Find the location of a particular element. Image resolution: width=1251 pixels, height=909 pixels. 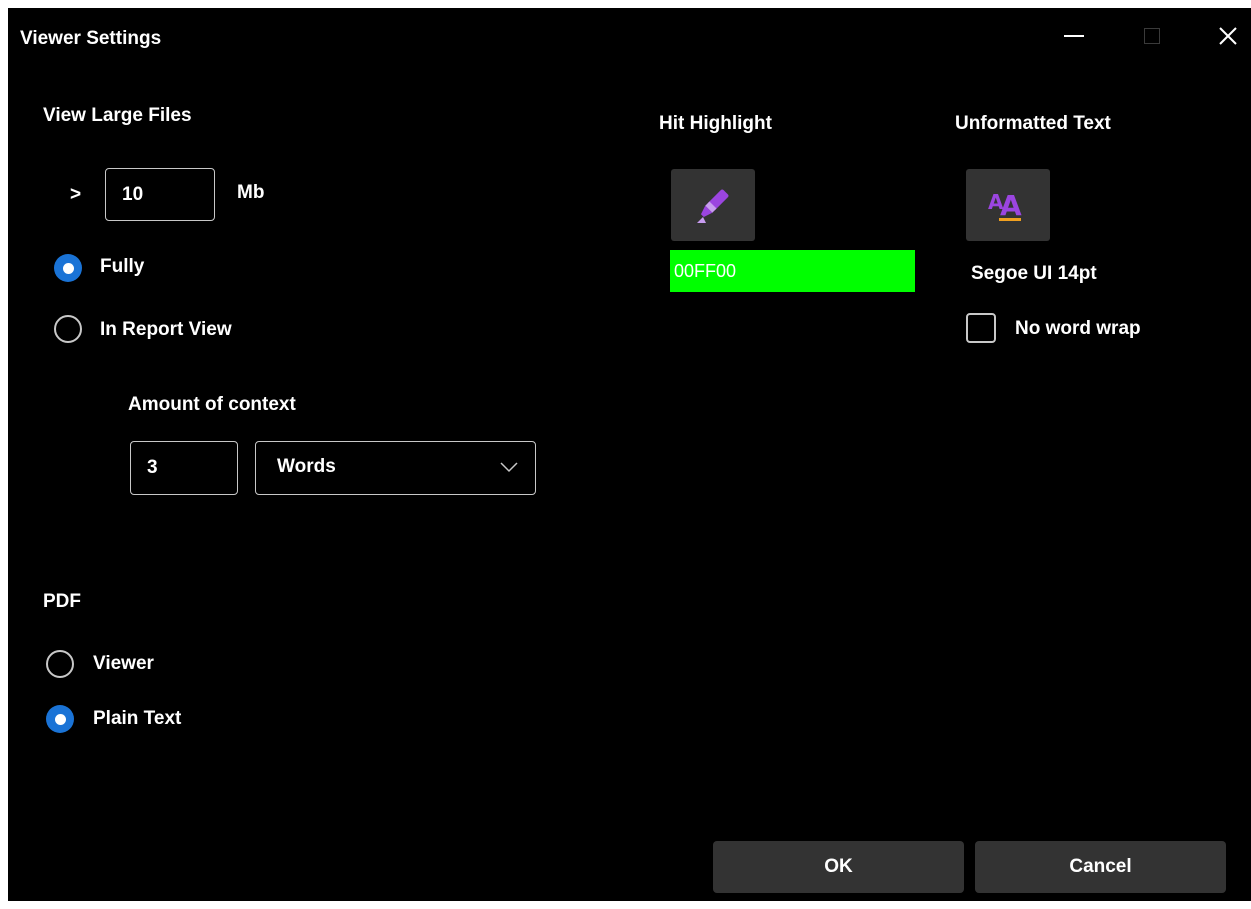

maximize-button is located at coordinates (1152, 36).